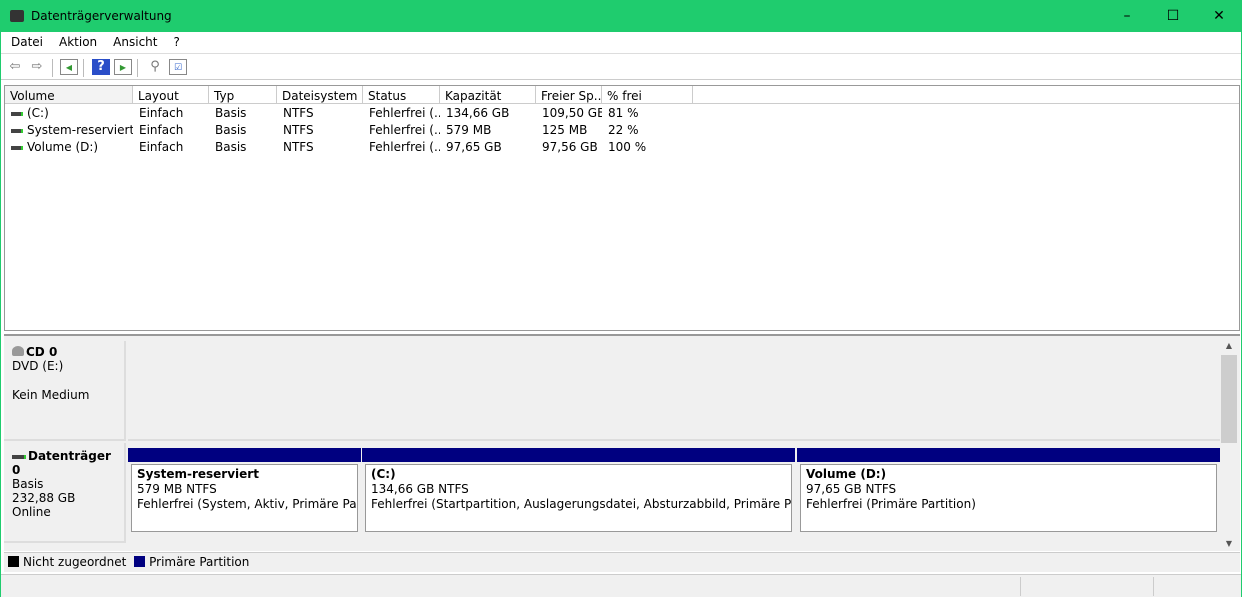  What do you see at coordinates (621, 16) in the screenshot?
I see `title-bar: Datenträgerverwaltung – ☐ ✕` at bounding box center [621, 16].